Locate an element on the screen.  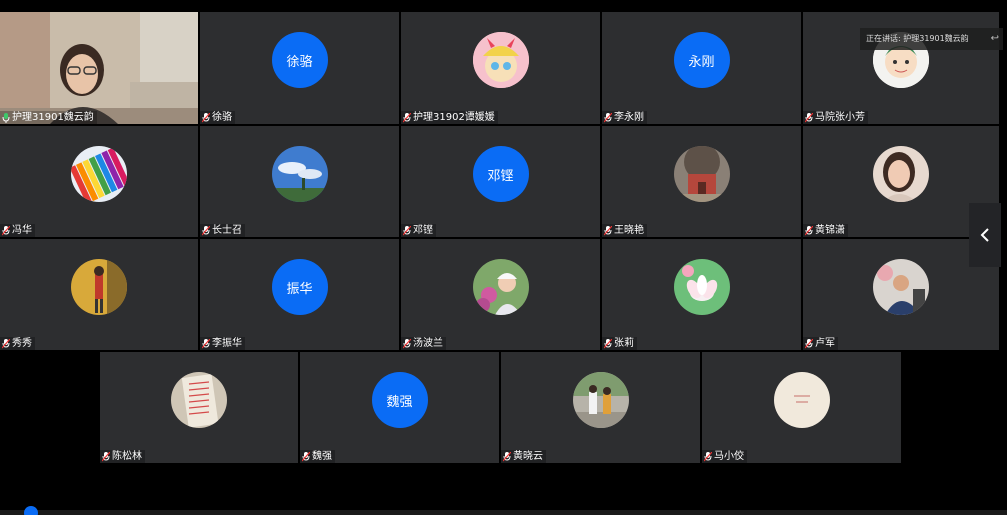
video-feed is located at coordinates (99, 68).